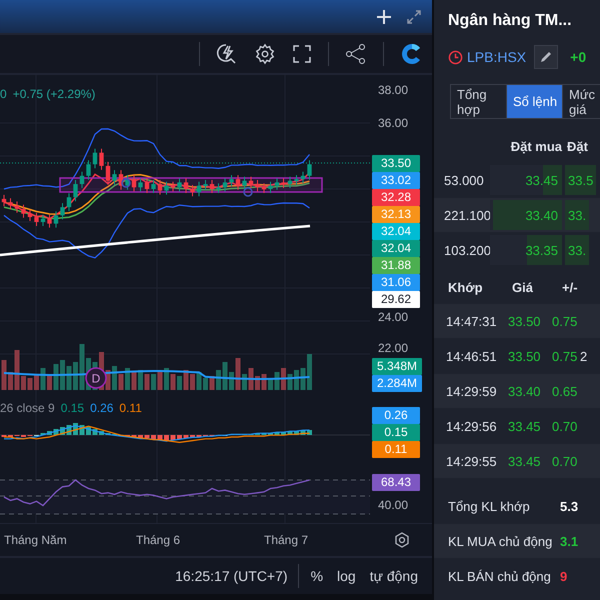 Image resolution: width=600 pixels, height=600 pixels. I want to click on rsi-tag: 68.43, so click(396, 482).